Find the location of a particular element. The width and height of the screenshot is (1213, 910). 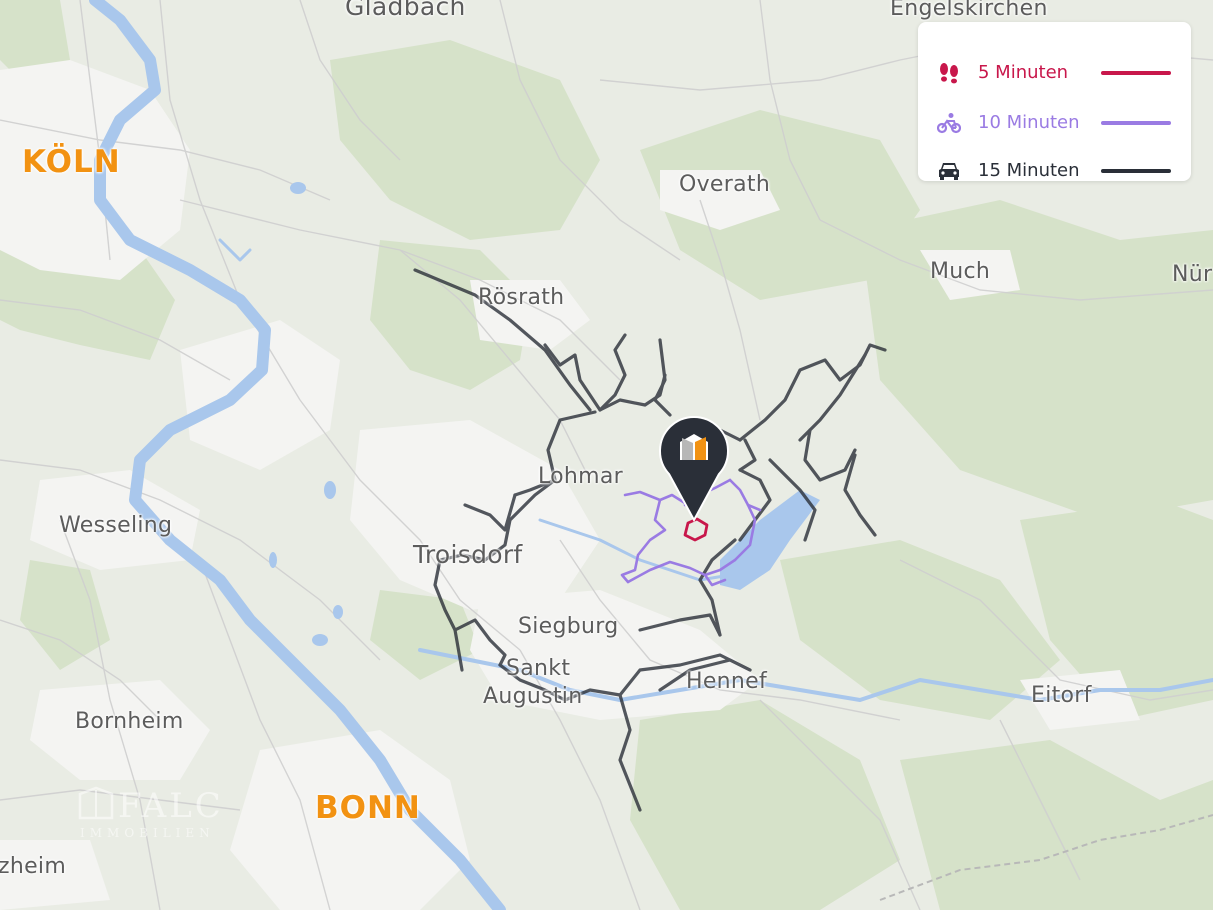

place-label-gladbach: Gladbach is located at coordinates (405, 10).